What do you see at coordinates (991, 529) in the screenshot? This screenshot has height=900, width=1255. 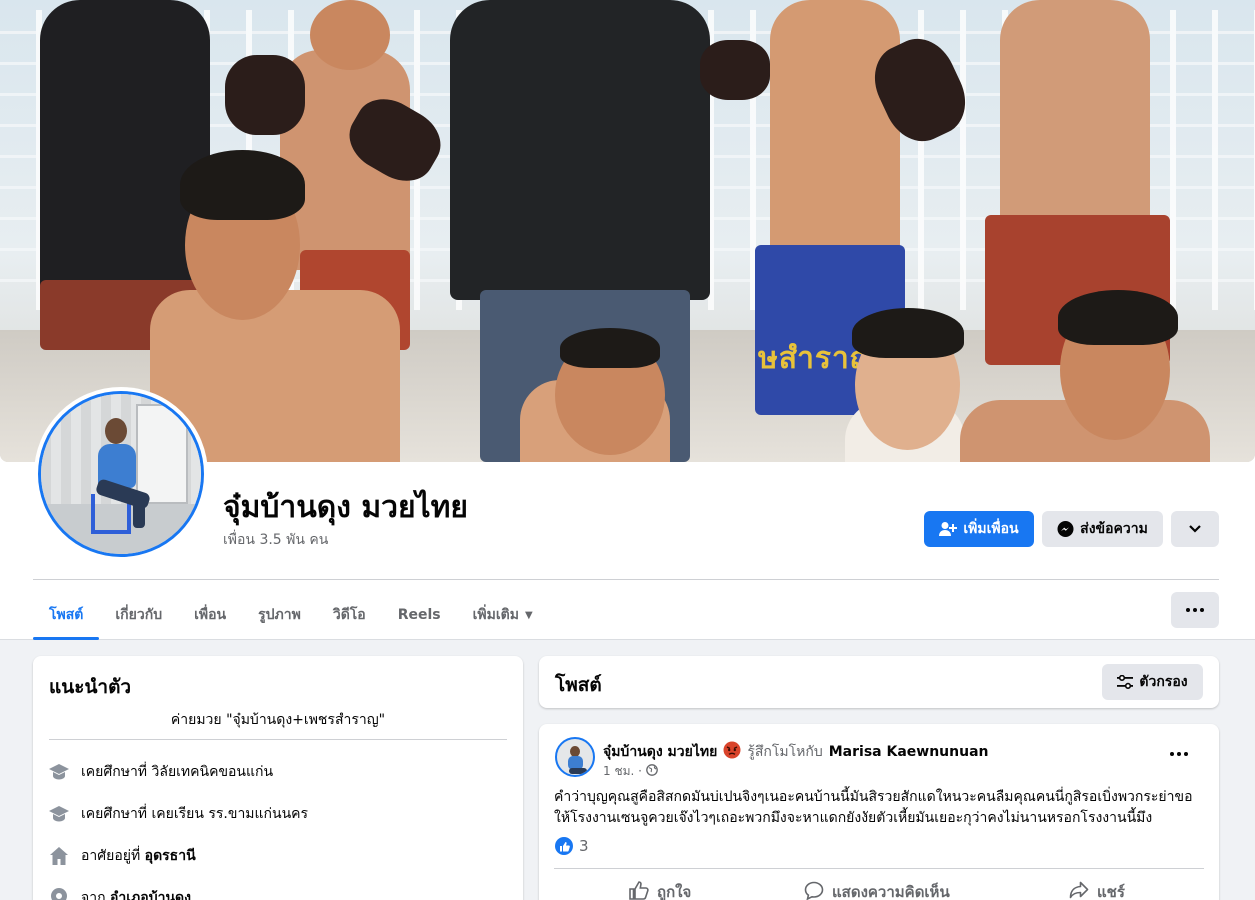 I see `add-friend-label: เพิ่มเพื่อน` at bounding box center [991, 529].